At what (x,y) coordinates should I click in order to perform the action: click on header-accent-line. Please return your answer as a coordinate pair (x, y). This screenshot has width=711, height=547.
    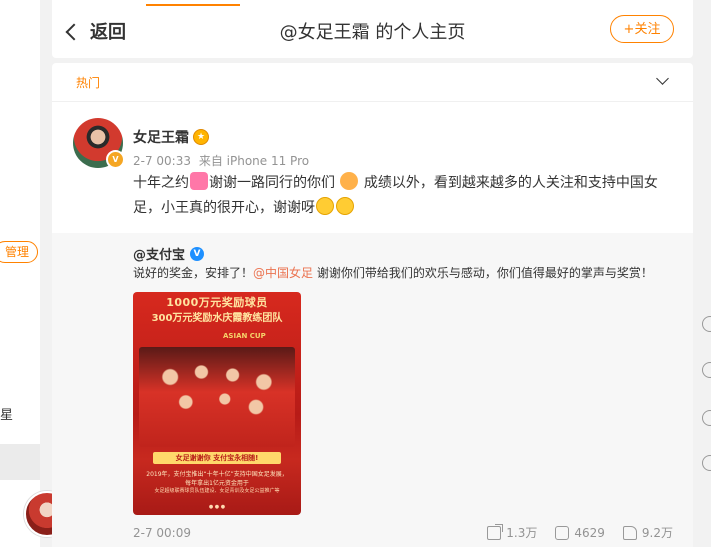
    Looking at the image, I should click on (193, 5).